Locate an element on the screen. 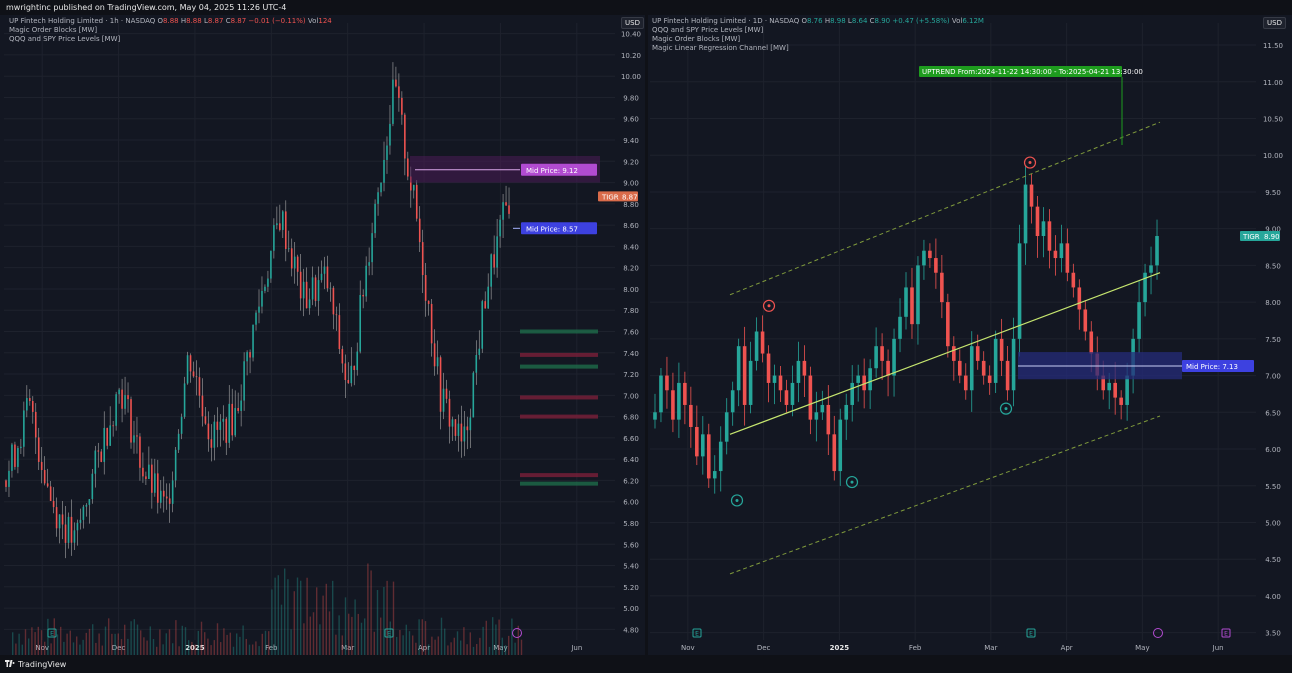 This screenshot has width=1292, height=673. price-tick-label: 8.60 is located at coordinates (631, 226).